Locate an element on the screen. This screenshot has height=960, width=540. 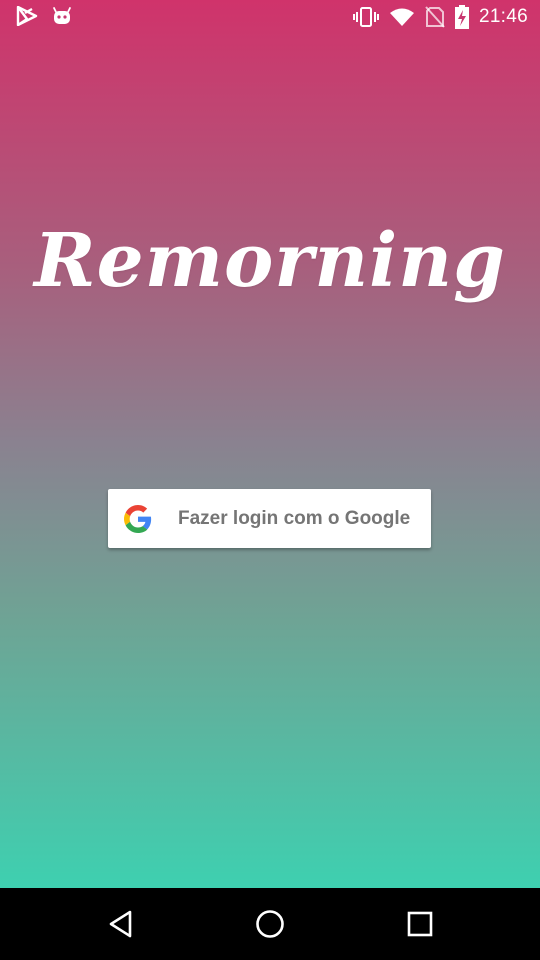
status-time: 21:46 is located at coordinates (503, 16).